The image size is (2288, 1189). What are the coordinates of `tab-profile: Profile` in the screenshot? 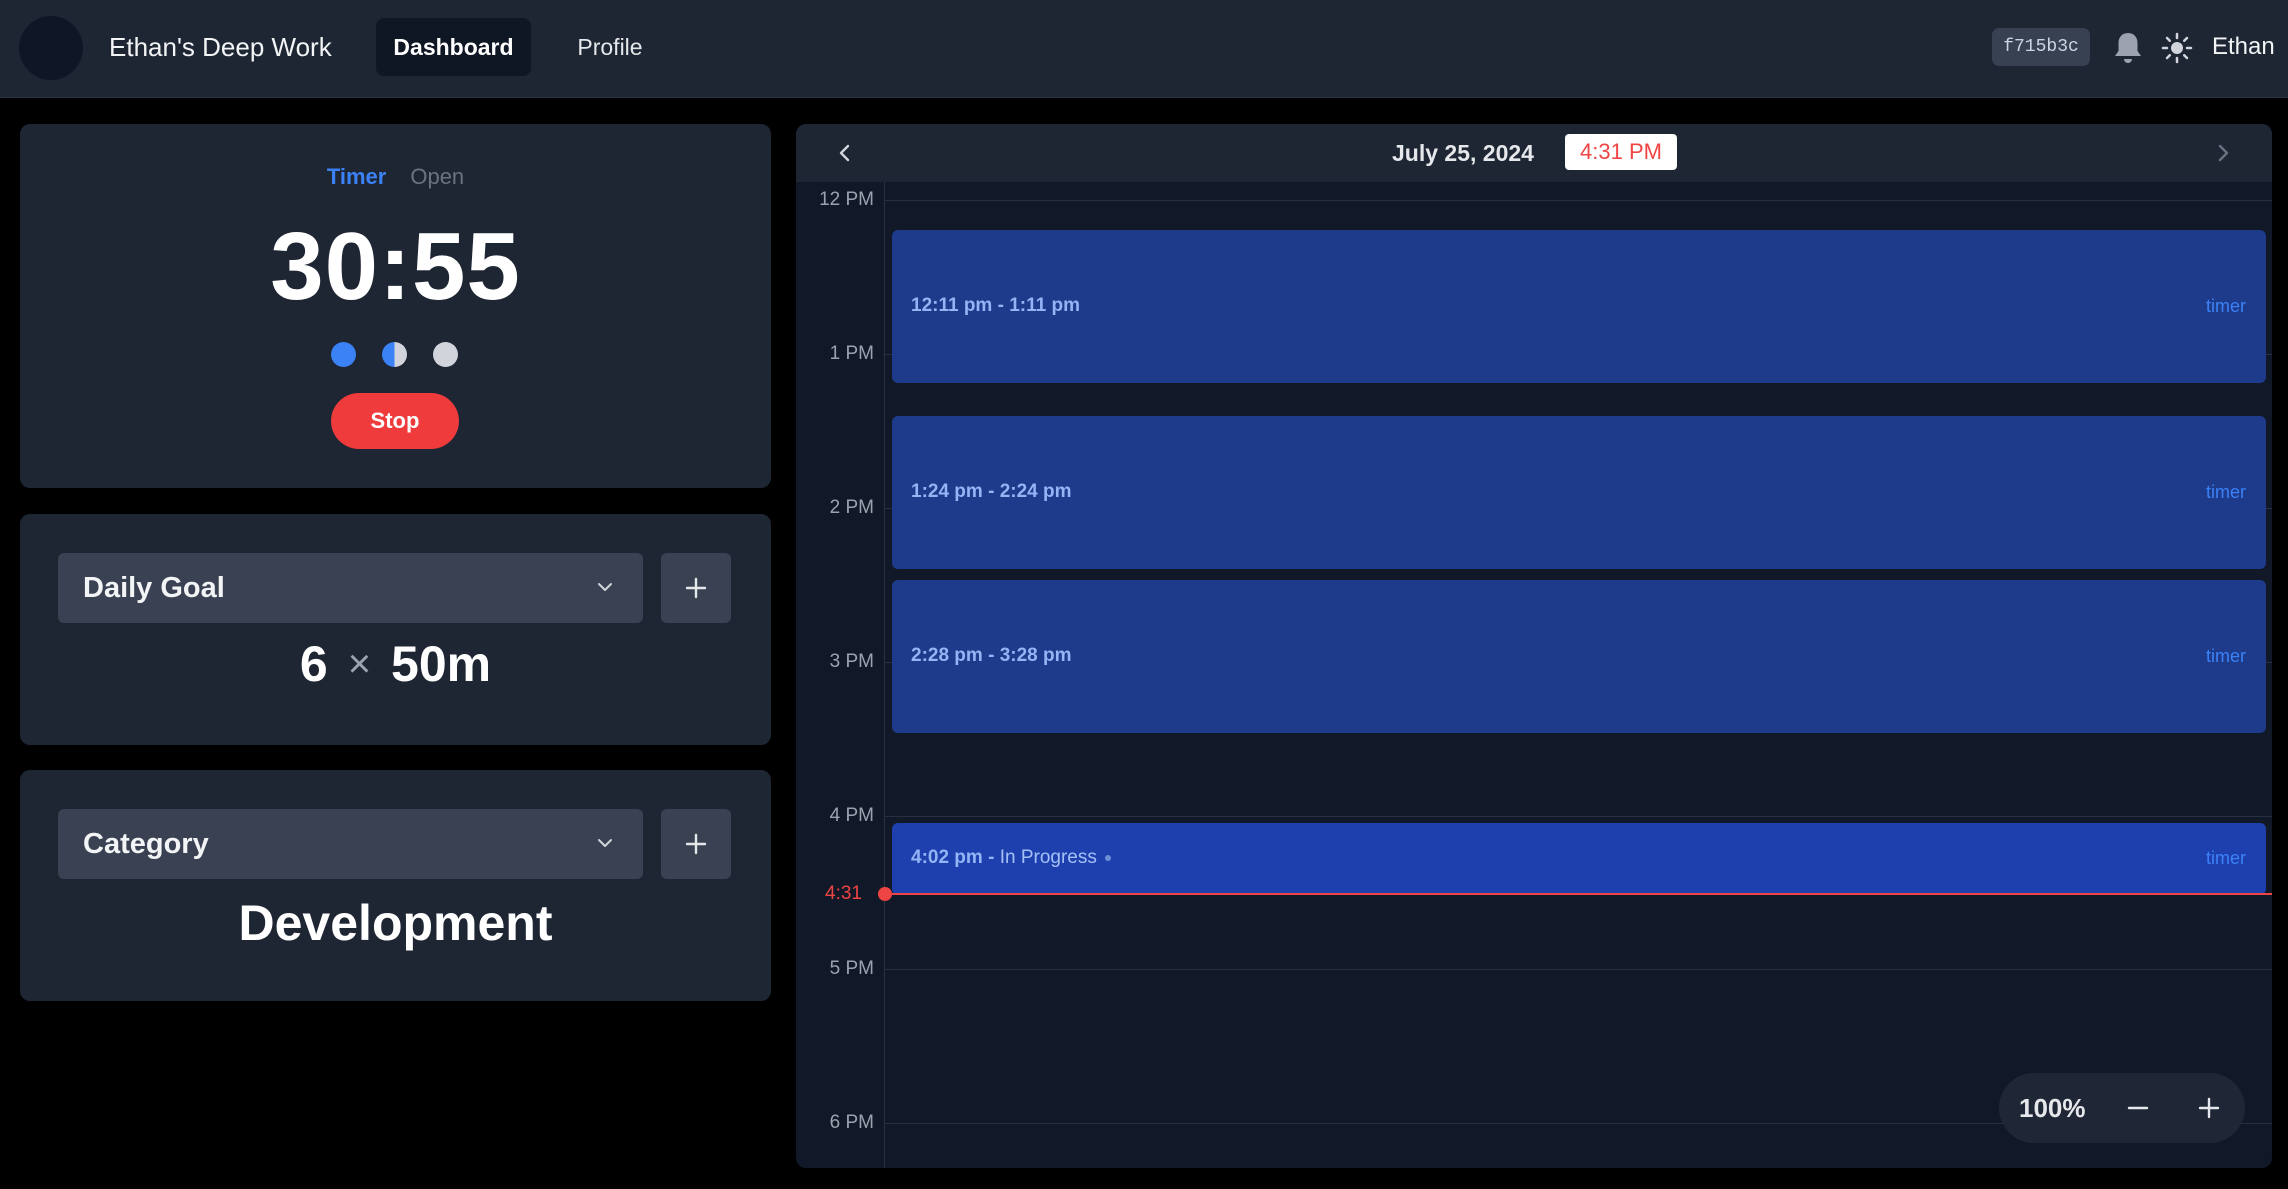 It's located at (610, 47).